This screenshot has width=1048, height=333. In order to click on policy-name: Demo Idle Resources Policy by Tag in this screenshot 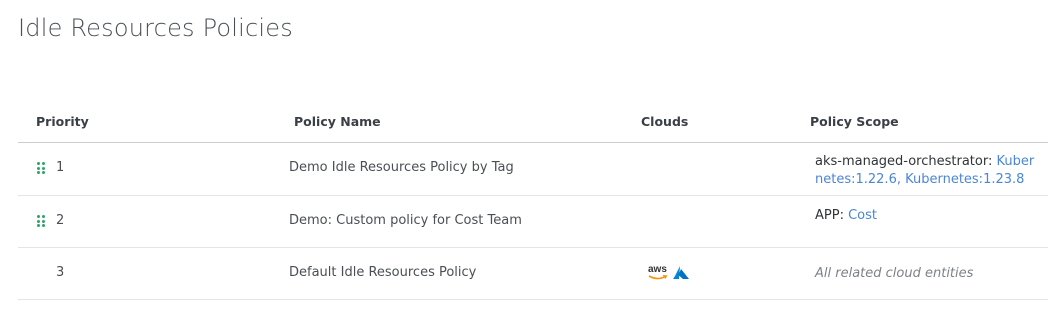, I will do `click(401, 167)`.